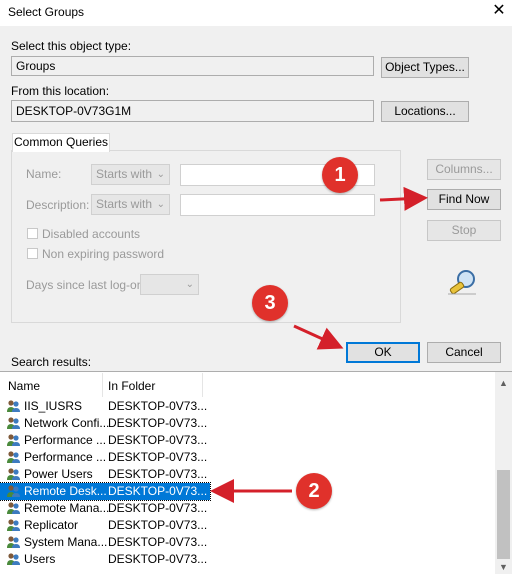  What do you see at coordinates (340, 175) in the screenshot?
I see `annotation-badge-1: 1` at bounding box center [340, 175].